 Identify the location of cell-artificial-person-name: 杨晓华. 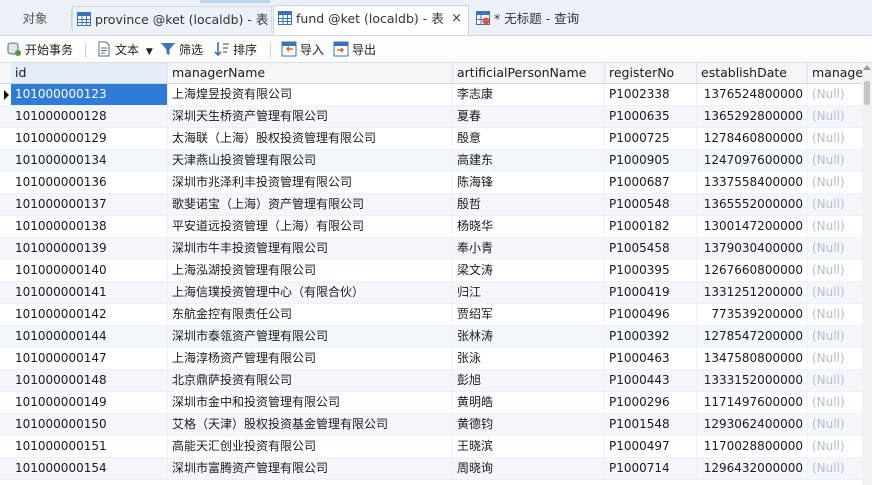
(529, 226).